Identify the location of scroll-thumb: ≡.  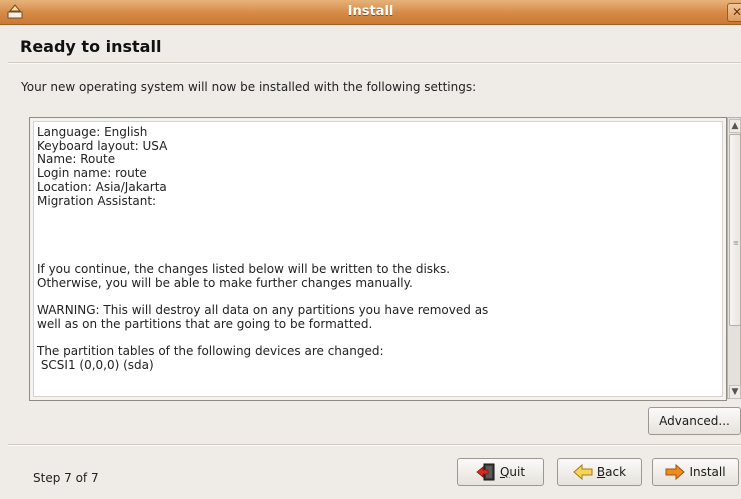
(735, 230).